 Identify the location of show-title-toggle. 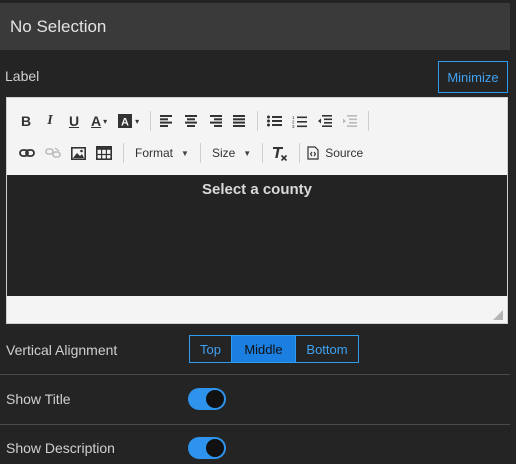
(207, 399).